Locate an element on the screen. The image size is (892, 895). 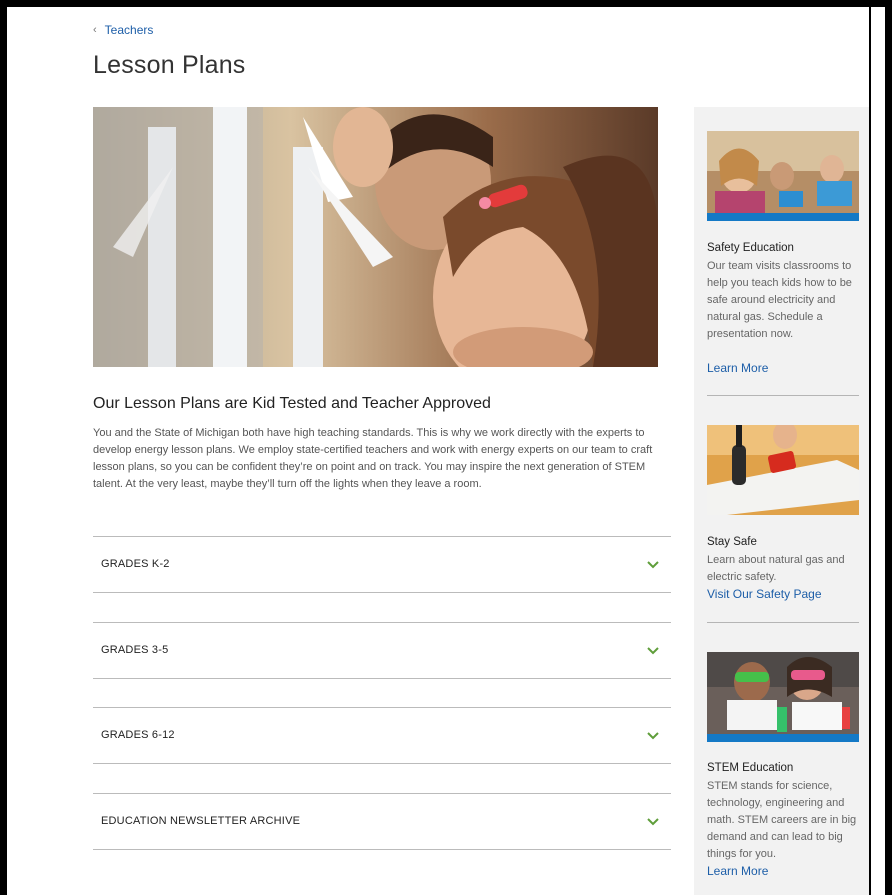
safety-education-image is located at coordinates (783, 176).